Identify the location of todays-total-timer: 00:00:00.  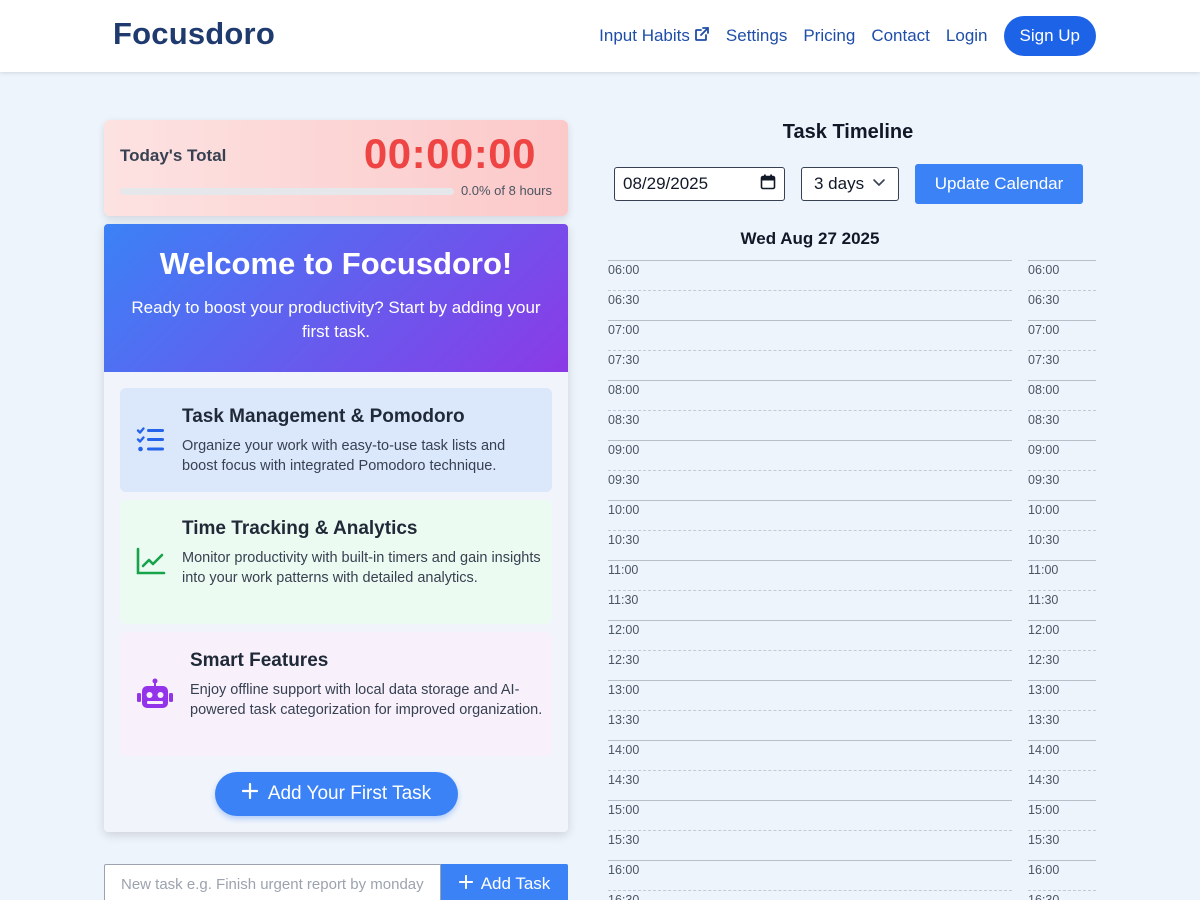
(449, 153).